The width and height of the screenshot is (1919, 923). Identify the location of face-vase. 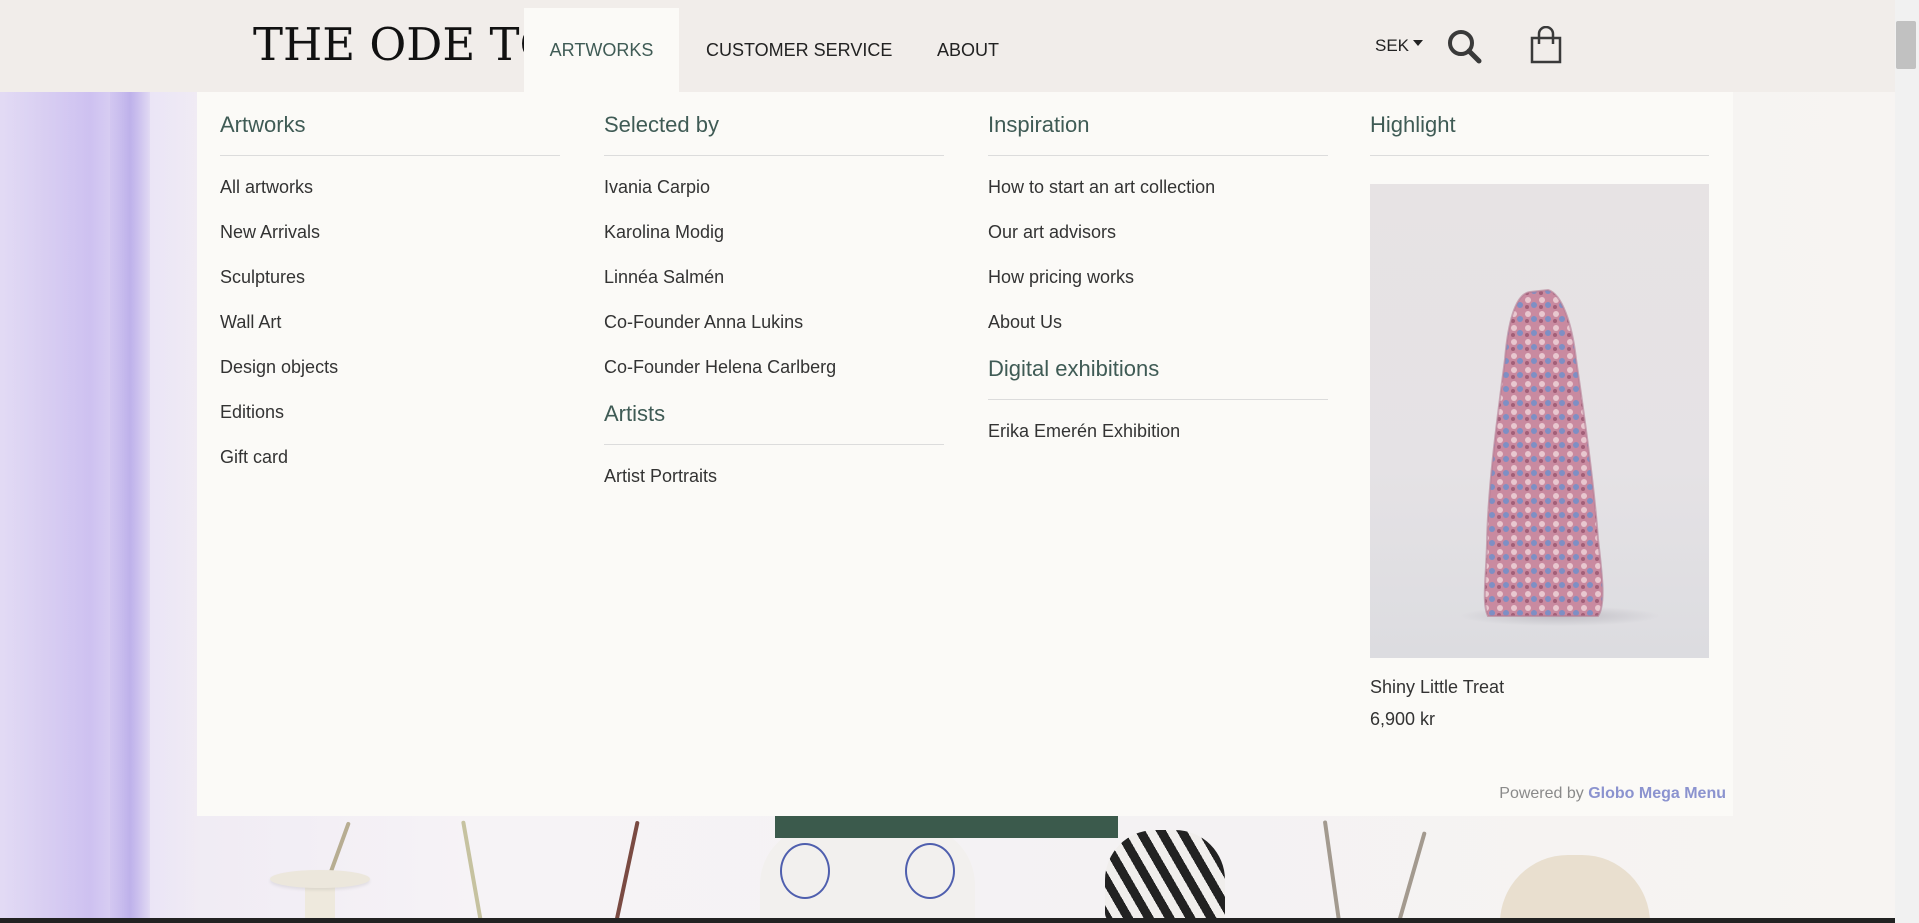
(867, 874).